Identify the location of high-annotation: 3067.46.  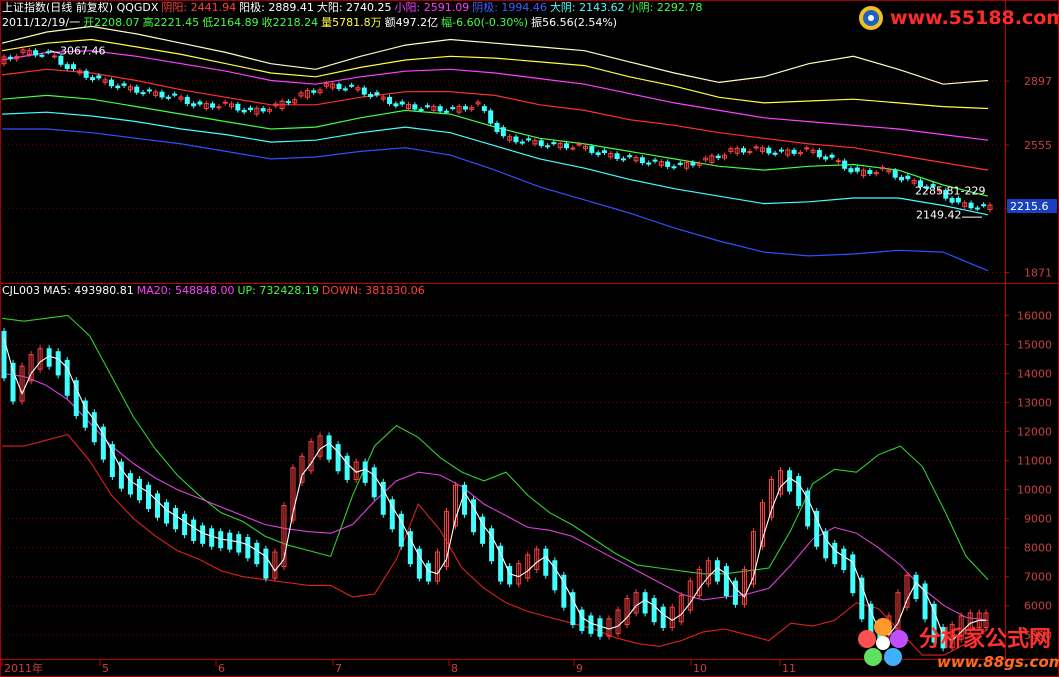
(83, 50).